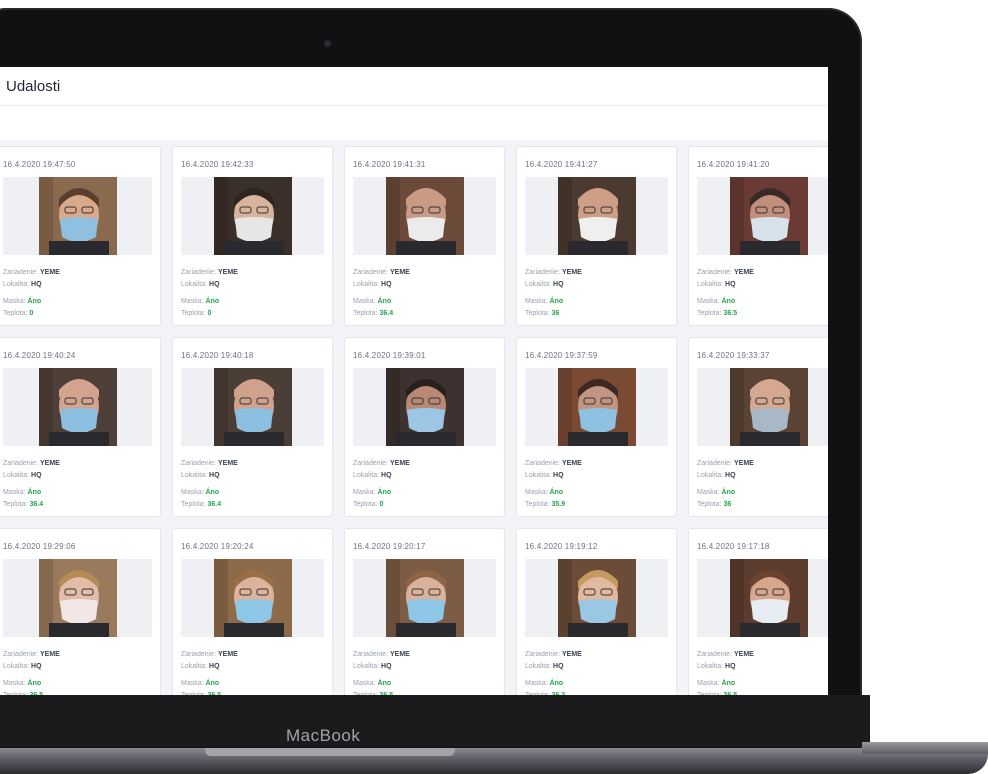  I want to click on event-timestamp: 16.4.2020 19:41:31, so click(389, 164).